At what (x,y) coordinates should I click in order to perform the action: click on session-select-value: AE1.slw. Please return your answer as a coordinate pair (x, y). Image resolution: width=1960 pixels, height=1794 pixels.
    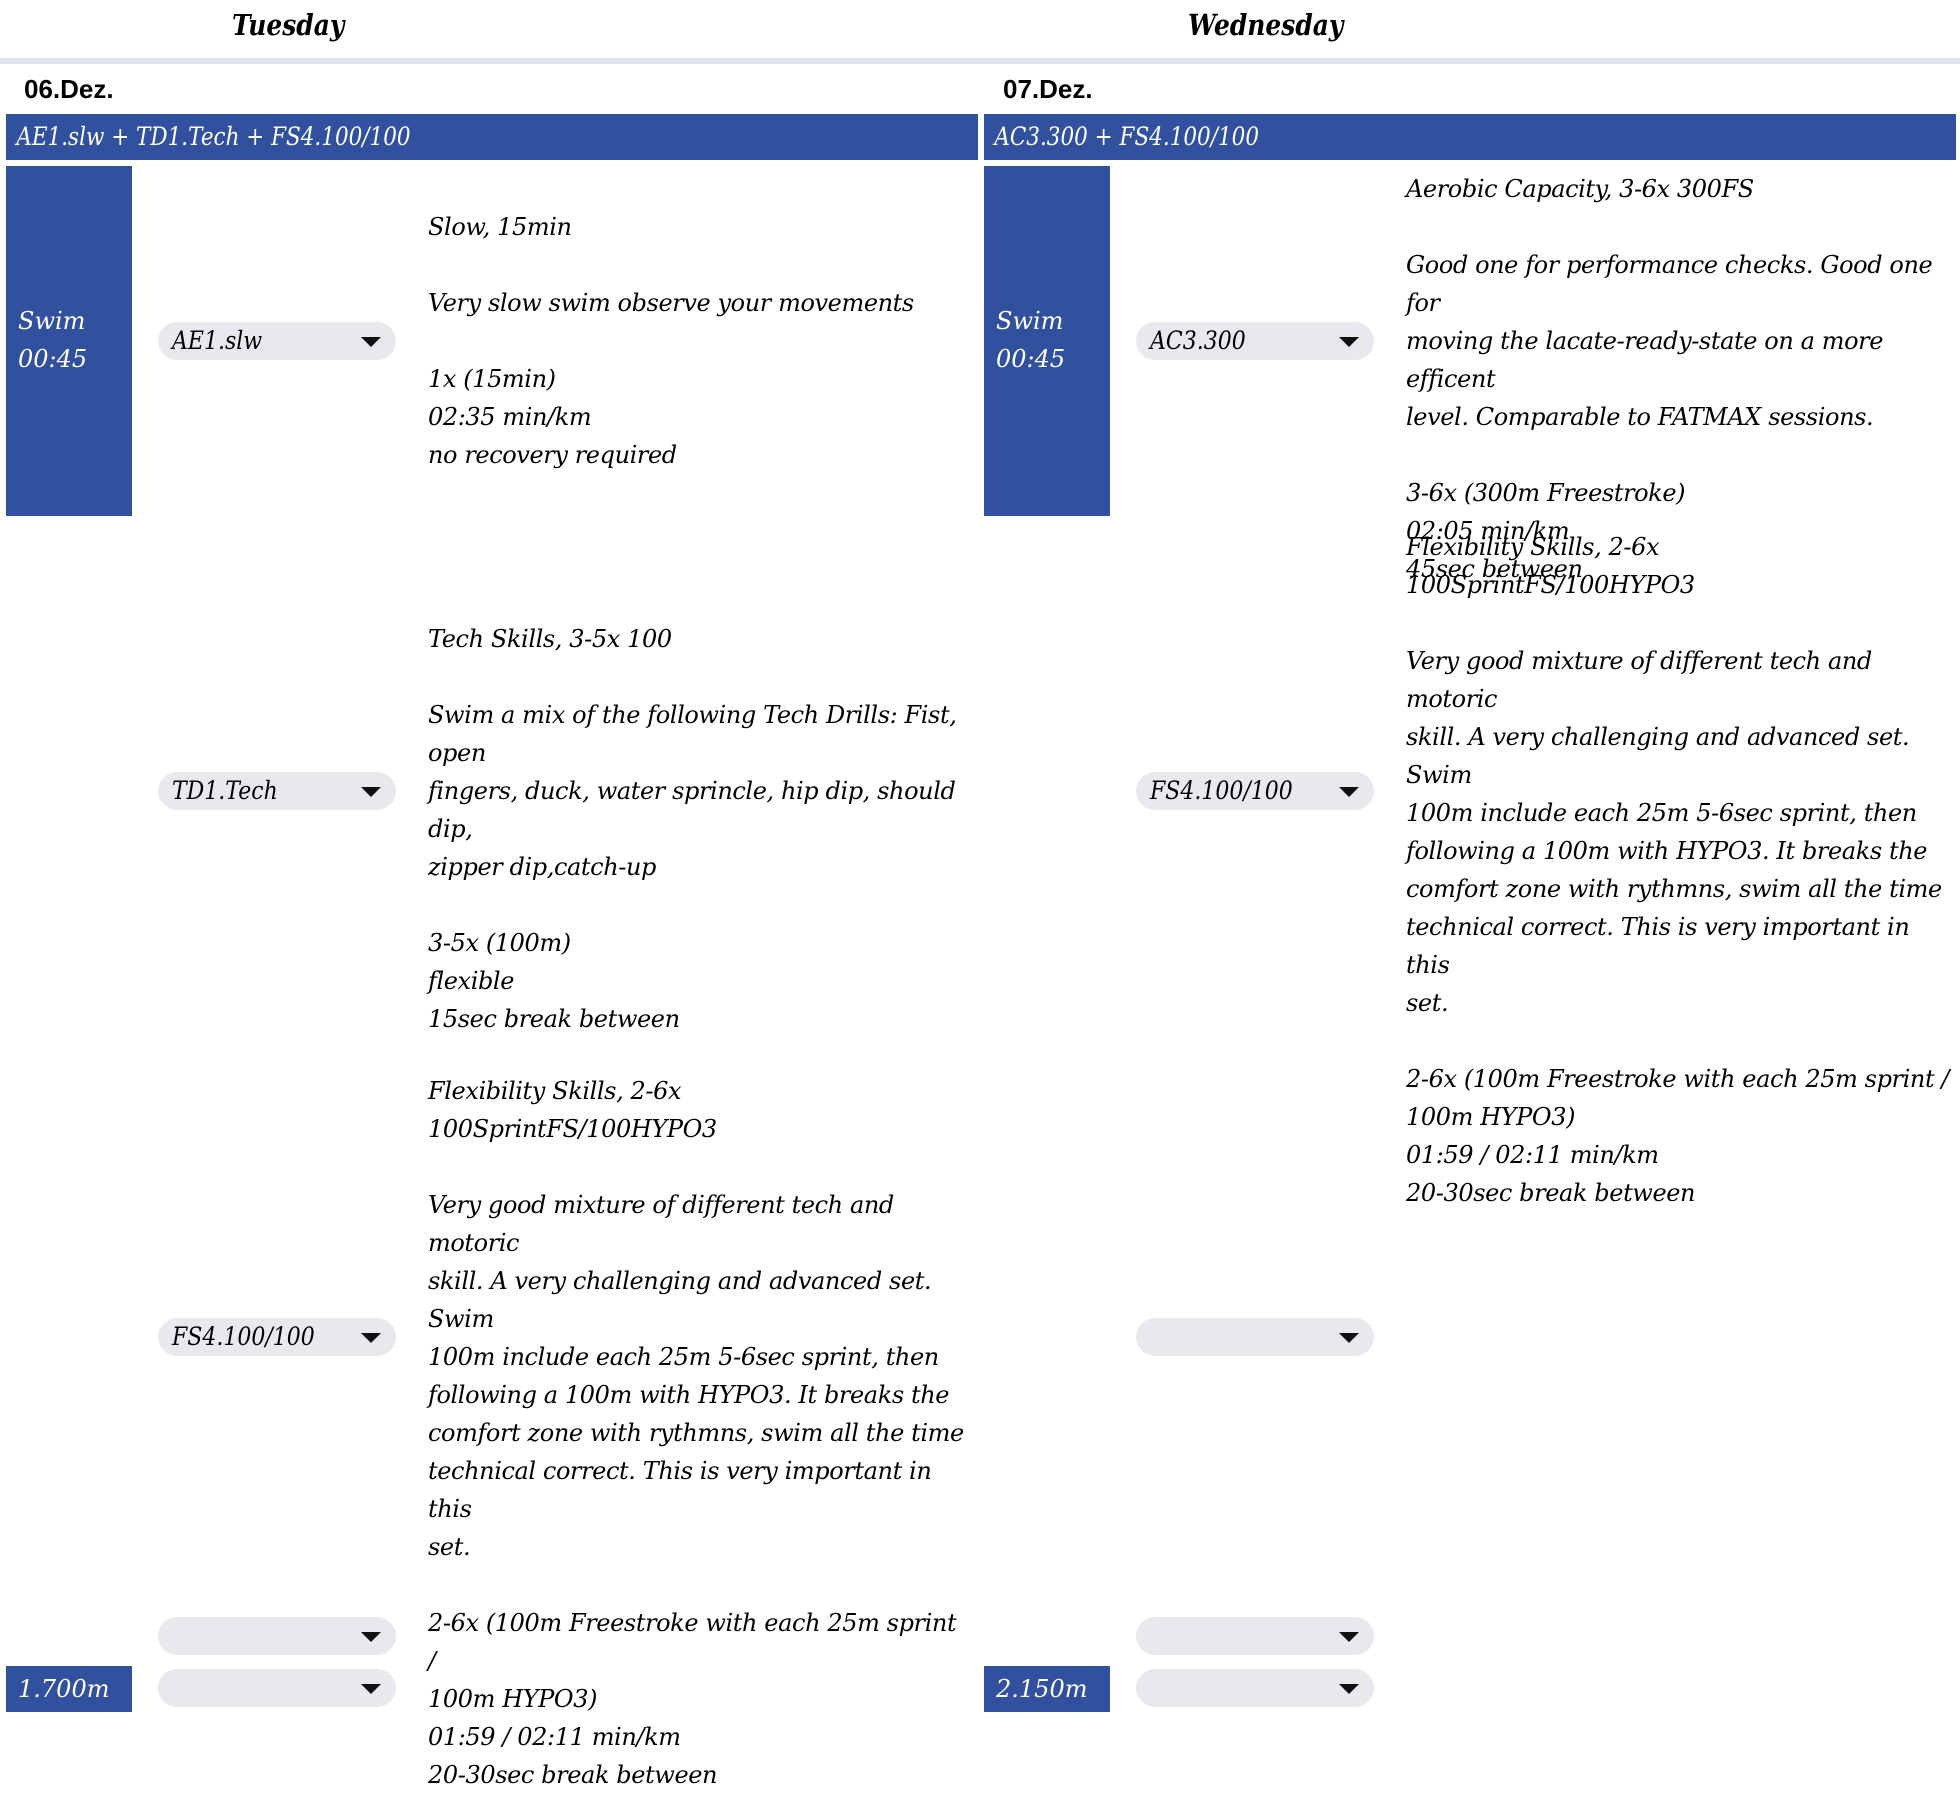
    Looking at the image, I should click on (217, 340).